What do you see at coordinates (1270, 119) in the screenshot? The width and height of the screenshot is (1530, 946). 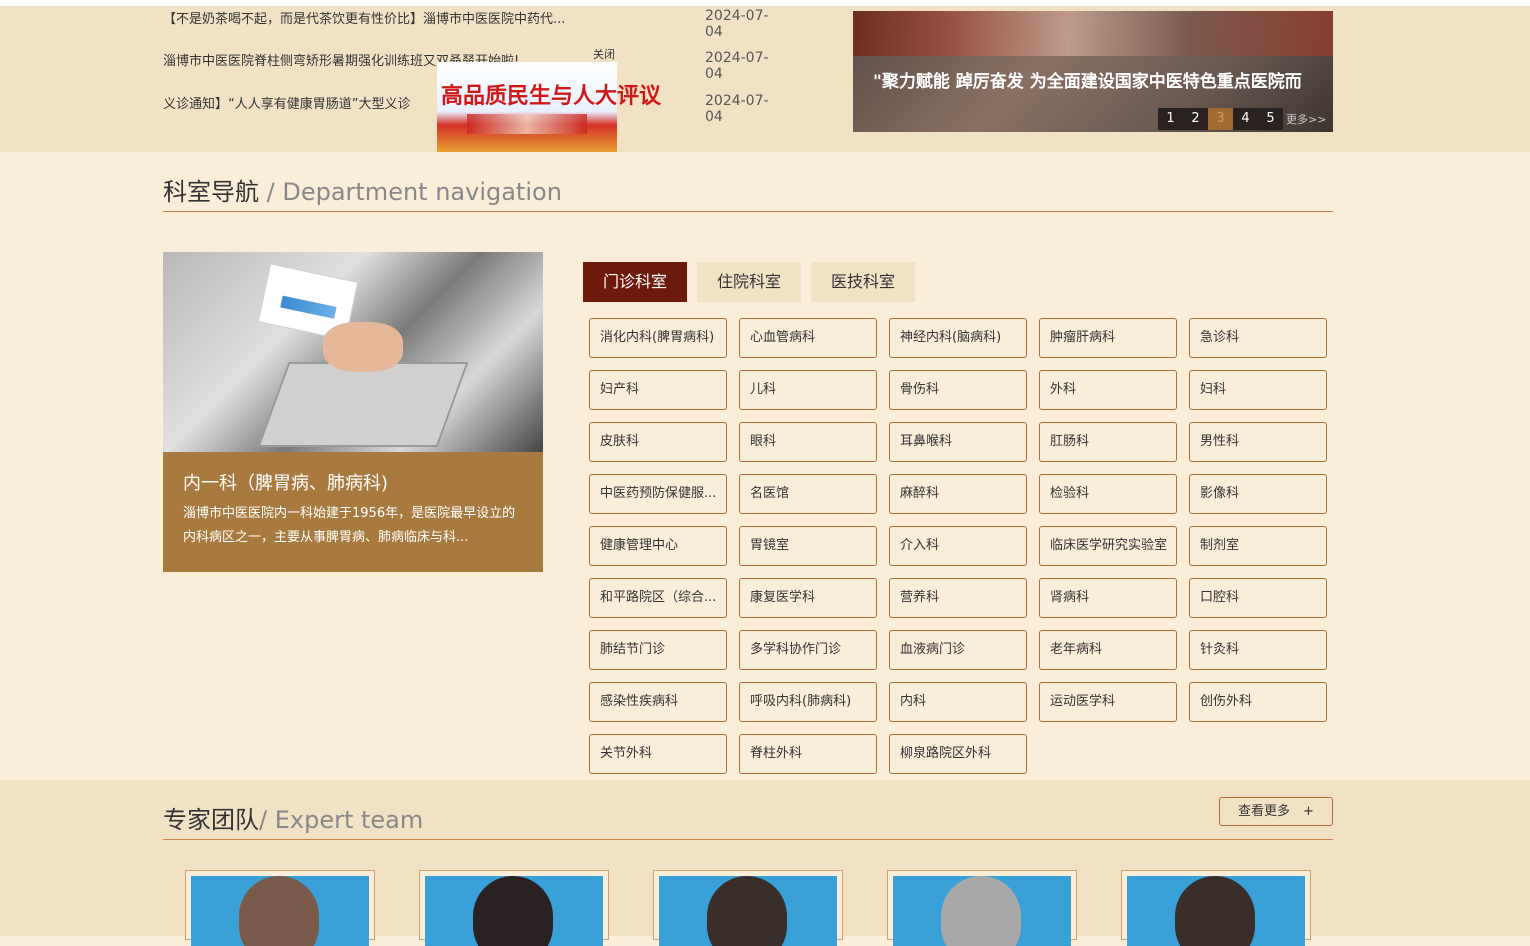 I see `slider-page-5: 5` at bounding box center [1270, 119].